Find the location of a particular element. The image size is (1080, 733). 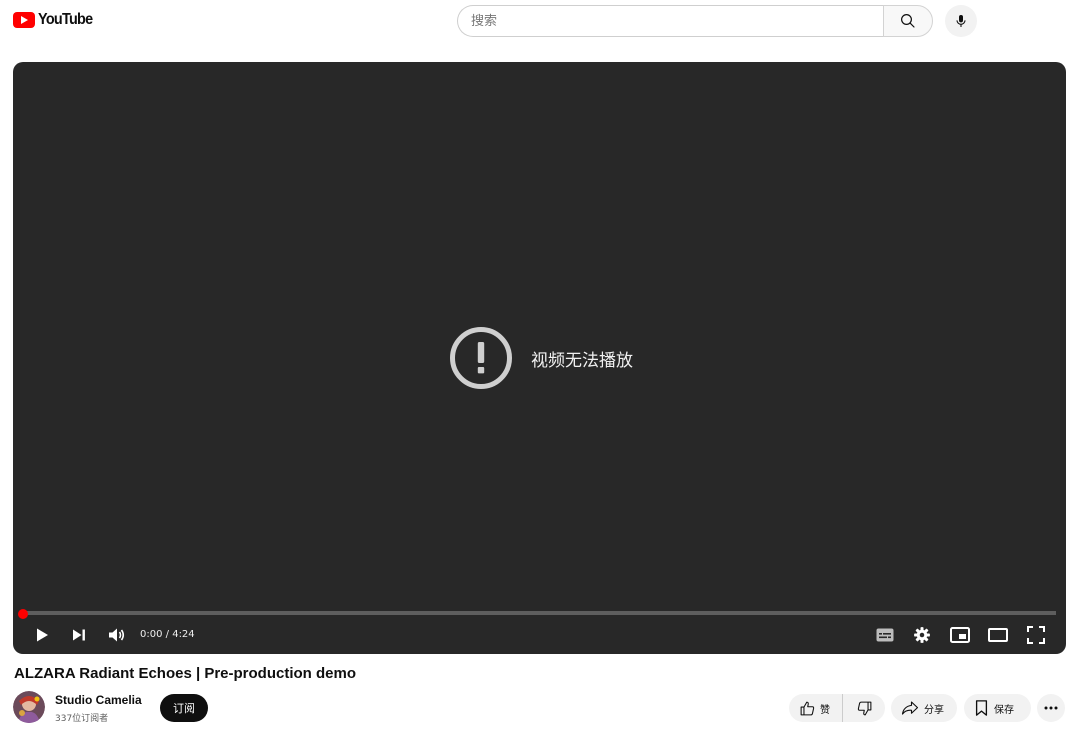

youtube-logo: YouTube is located at coordinates (55, 20).